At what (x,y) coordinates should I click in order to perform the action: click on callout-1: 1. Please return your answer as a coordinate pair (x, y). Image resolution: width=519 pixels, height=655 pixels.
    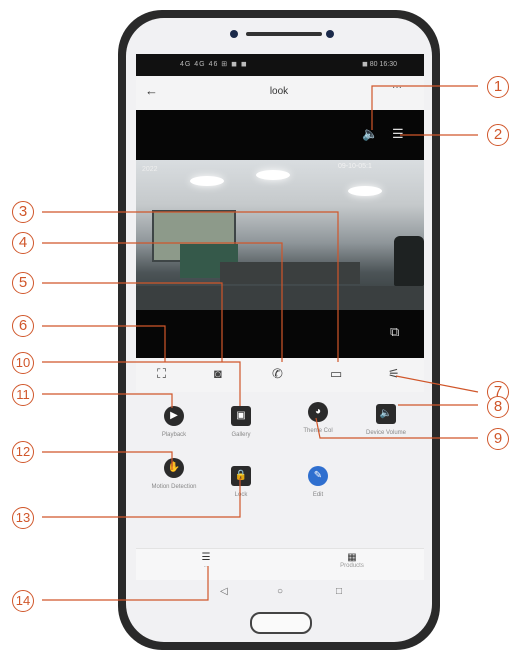
    Looking at the image, I should click on (498, 87).